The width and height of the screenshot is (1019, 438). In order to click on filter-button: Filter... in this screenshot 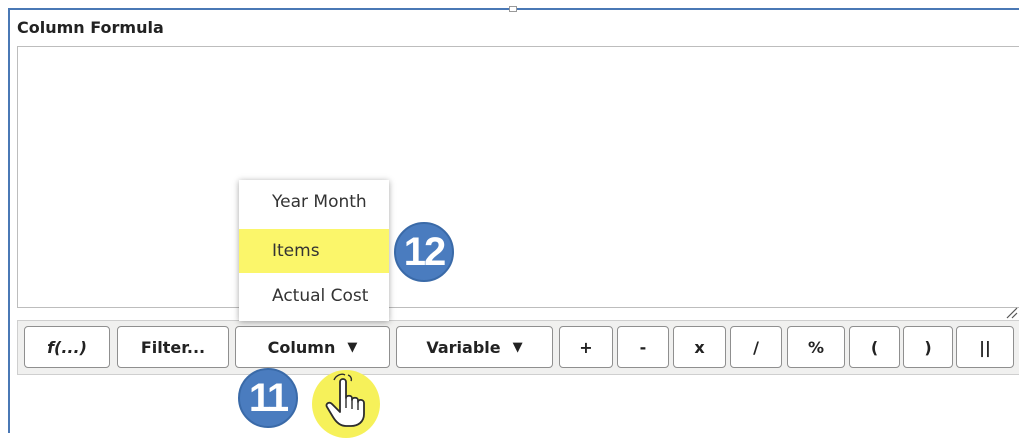, I will do `click(173, 347)`.